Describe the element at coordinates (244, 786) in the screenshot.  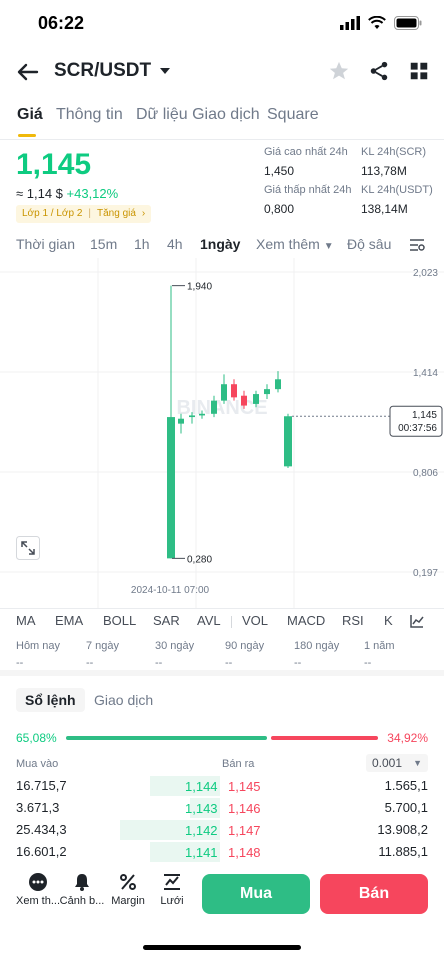
I see `ask-price: 1,145` at that location.